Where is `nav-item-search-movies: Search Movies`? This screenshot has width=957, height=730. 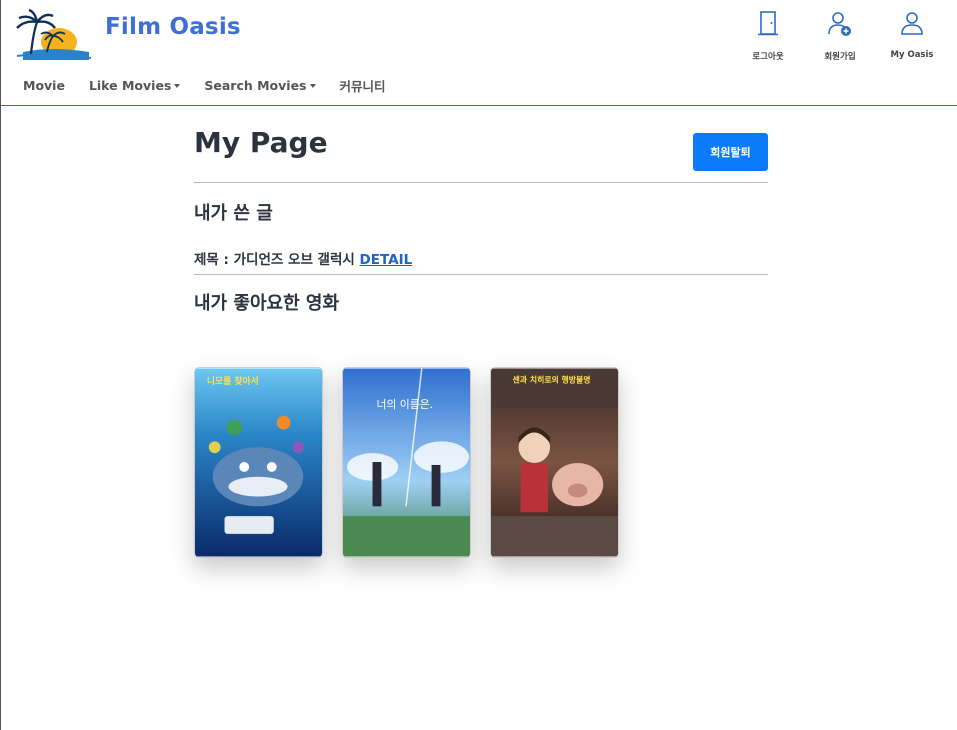 nav-item-search-movies: Search Movies is located at coordinates (260, 85).